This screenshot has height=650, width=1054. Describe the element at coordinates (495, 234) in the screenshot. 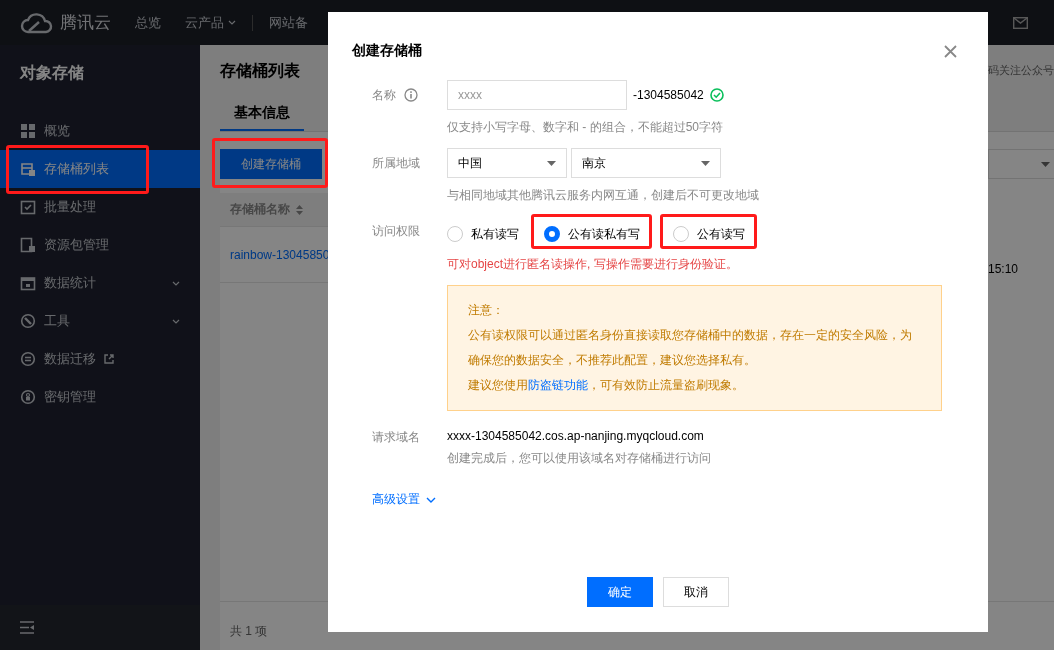

I see `radio-label: 私有读写` at that location.